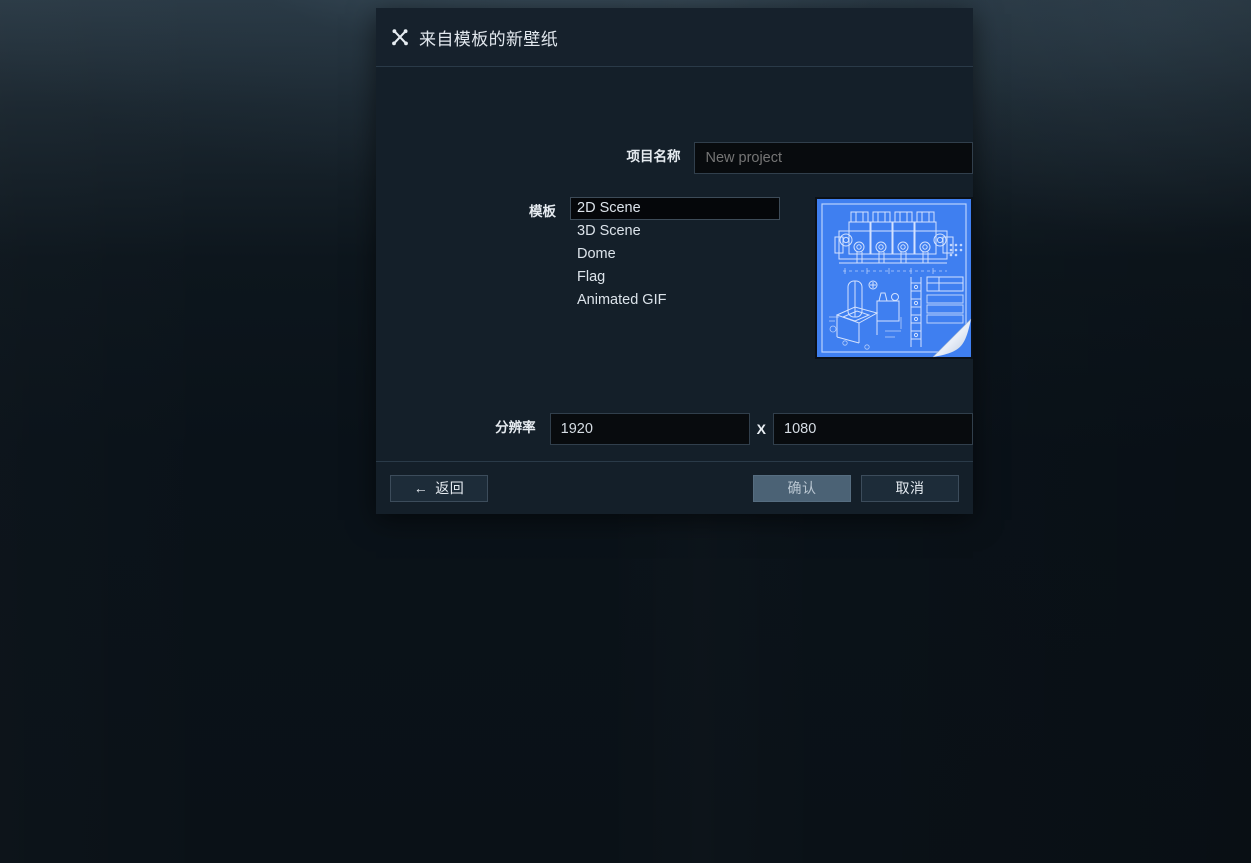  I want to click on resolution-width-input, so click(649, 429).